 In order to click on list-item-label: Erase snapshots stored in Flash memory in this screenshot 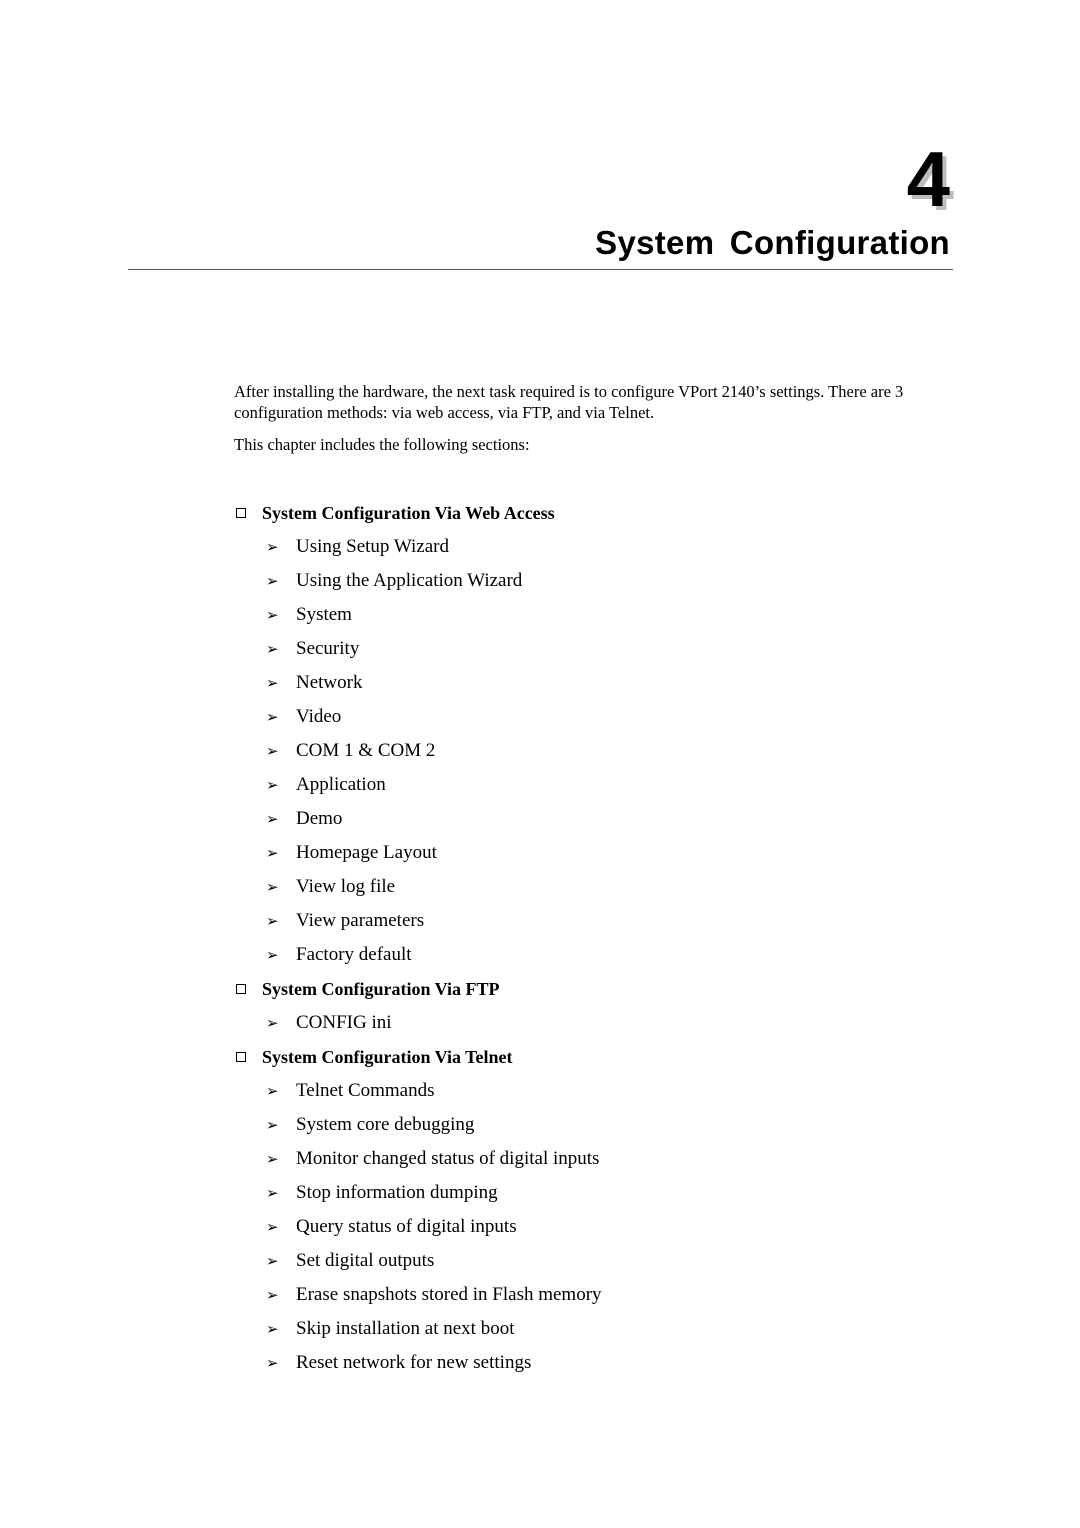, I will do `click(449, 1294)`.